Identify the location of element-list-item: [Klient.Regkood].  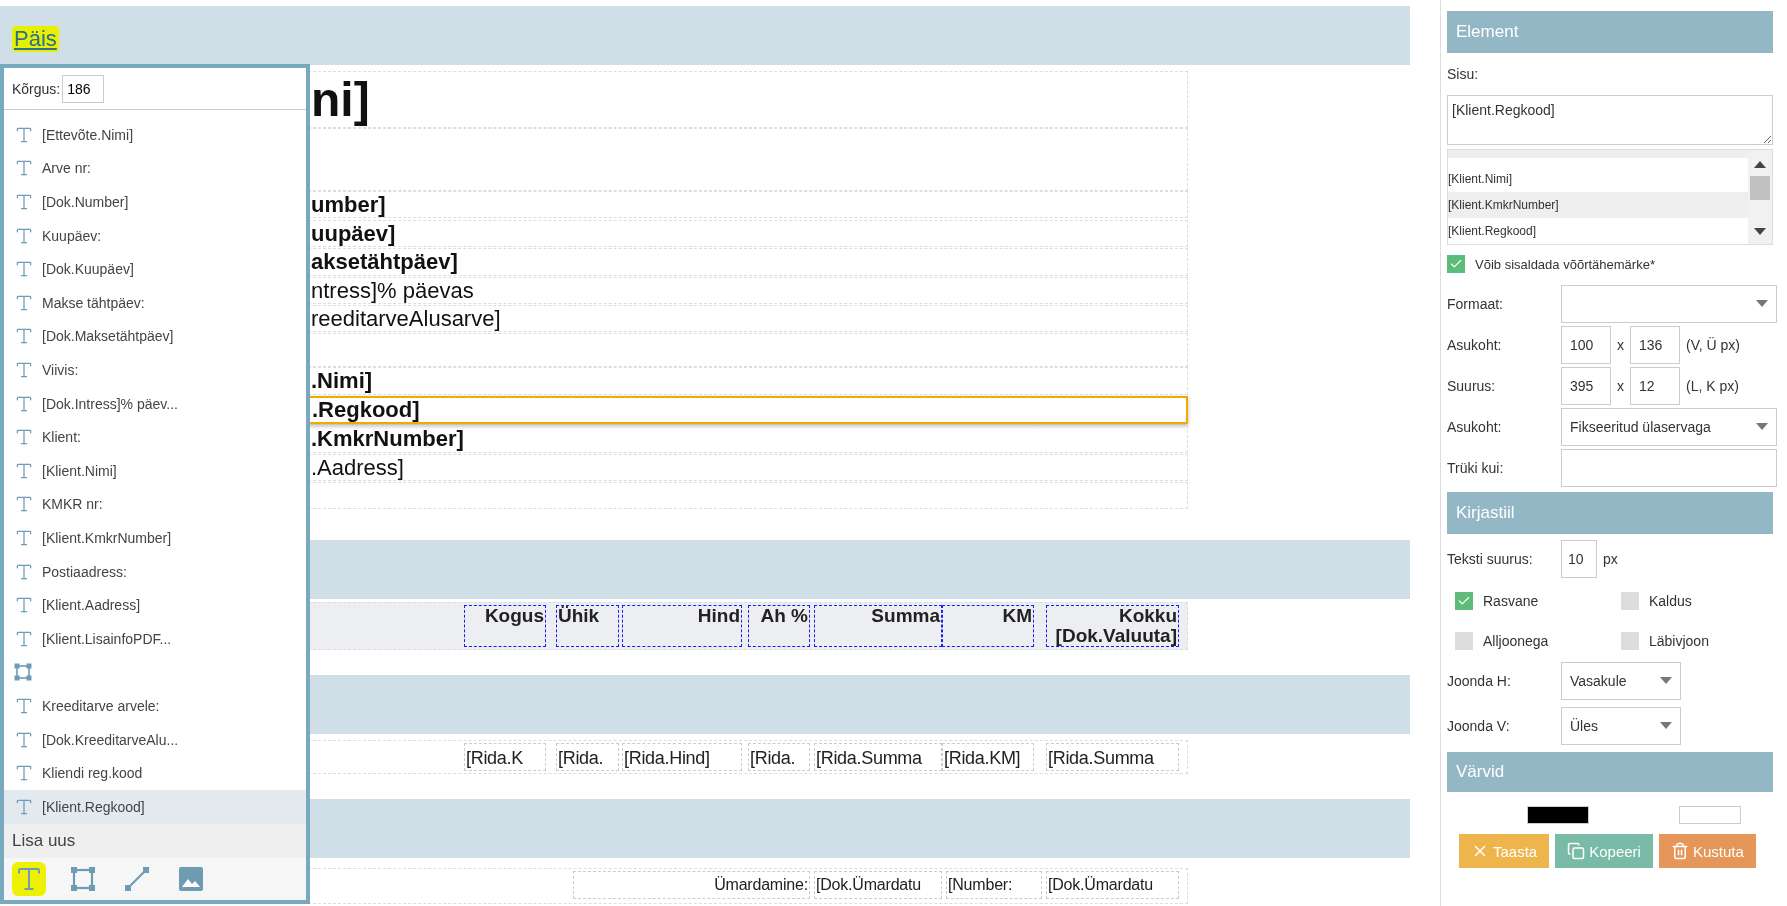
(155, 806).